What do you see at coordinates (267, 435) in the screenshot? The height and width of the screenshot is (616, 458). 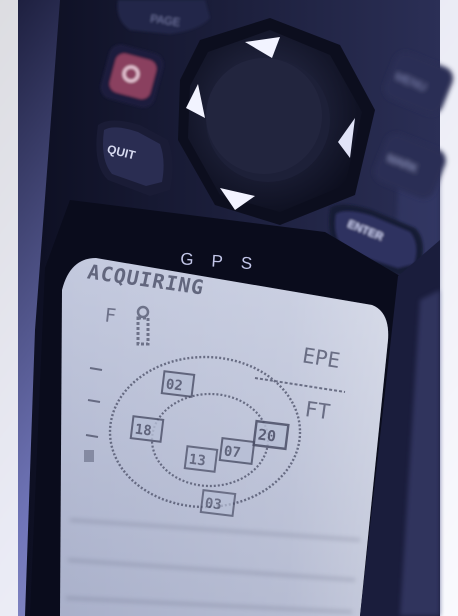 I see `satellite-label: 20` at bounding box center [267, 435].